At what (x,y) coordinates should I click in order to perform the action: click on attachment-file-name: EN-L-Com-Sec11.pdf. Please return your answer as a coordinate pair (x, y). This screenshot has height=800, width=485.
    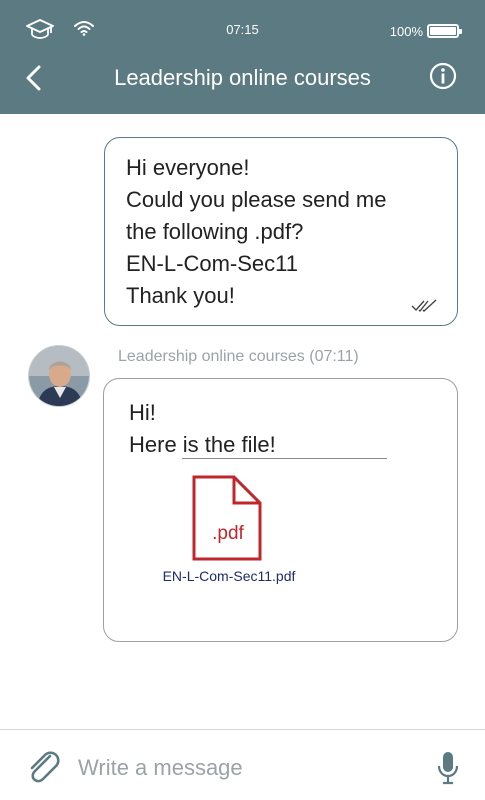
    Looking at the image, I should click on (229, 576).